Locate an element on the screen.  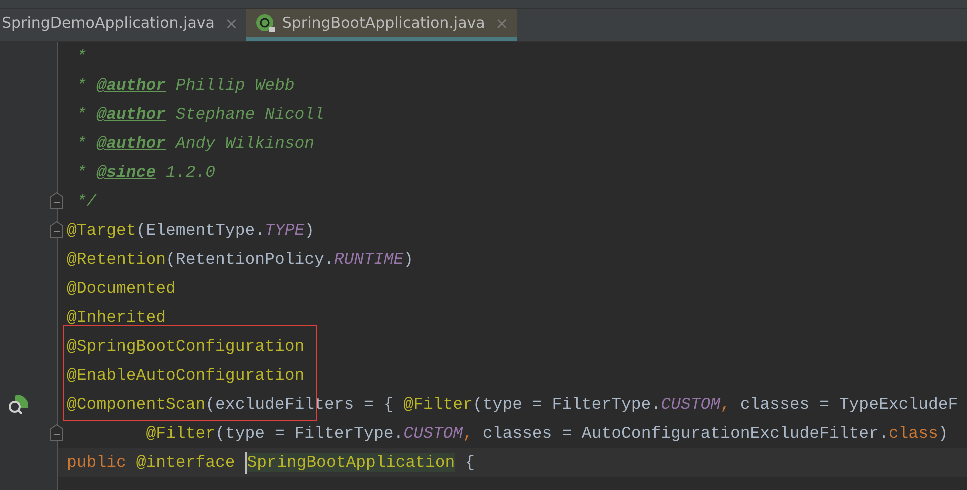
code-line: @EnableAutoConfiguration is located at coordinates (185, 375).